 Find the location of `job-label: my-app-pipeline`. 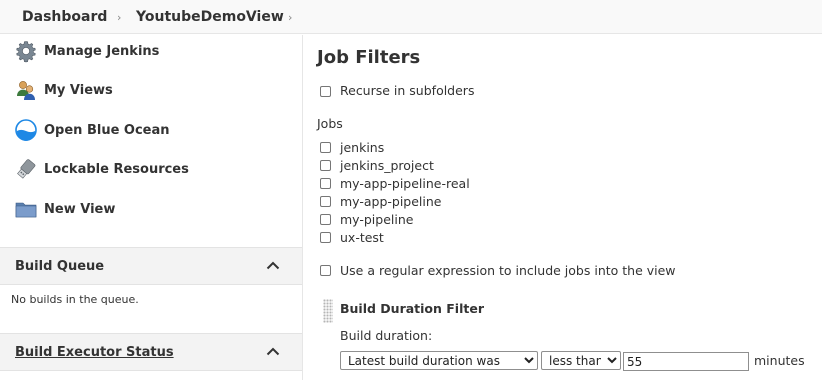

job-label: my-app-pipeline is located at coordinates (391, 201).